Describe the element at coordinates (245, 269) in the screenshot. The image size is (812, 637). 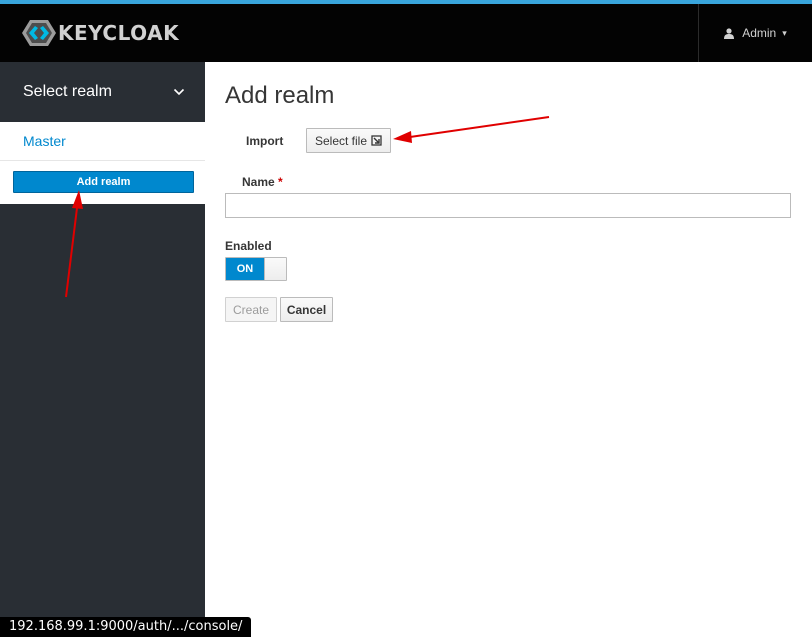
I see `toggle-on-label: ON` at that location.